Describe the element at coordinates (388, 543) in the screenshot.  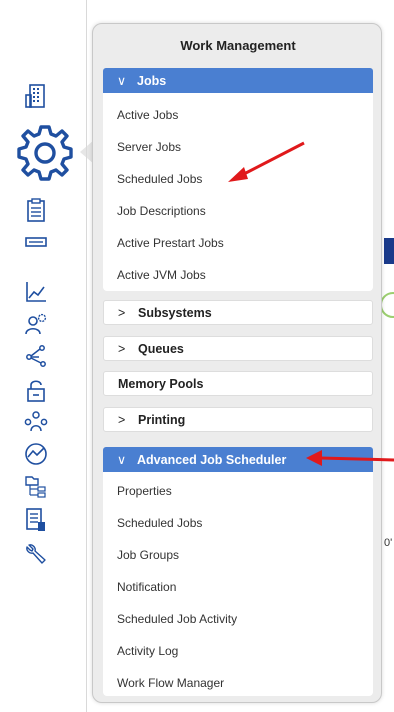
I see `background-fragment-text: 0'` at that location.